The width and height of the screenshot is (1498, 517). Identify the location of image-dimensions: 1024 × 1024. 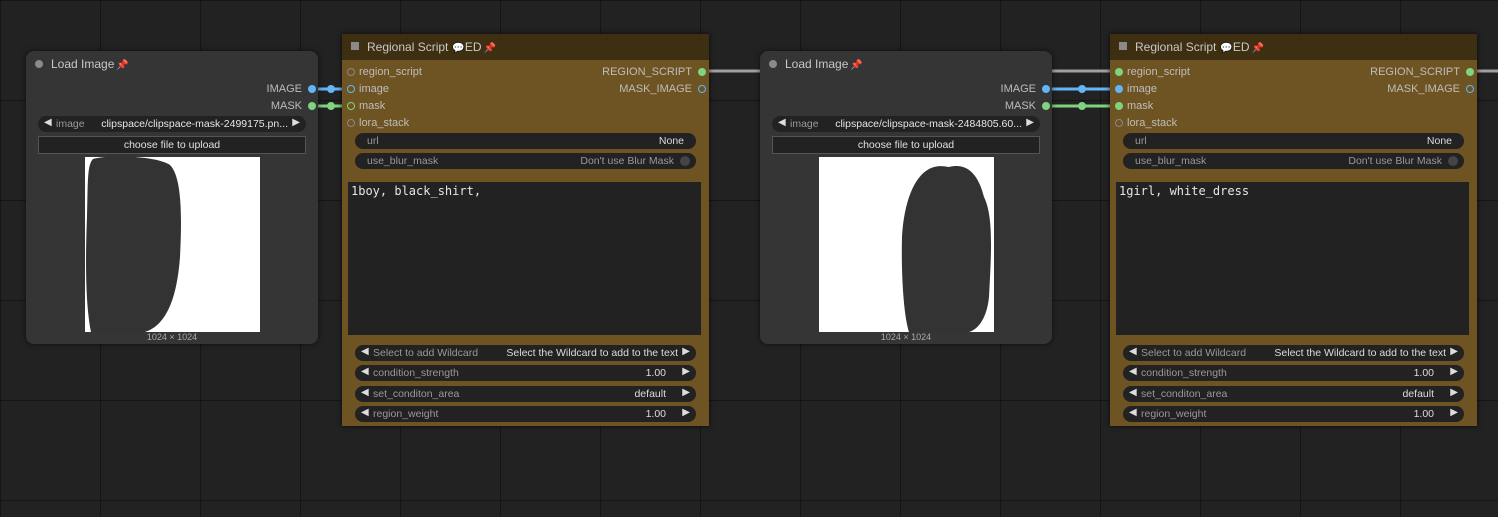
(172, 337).